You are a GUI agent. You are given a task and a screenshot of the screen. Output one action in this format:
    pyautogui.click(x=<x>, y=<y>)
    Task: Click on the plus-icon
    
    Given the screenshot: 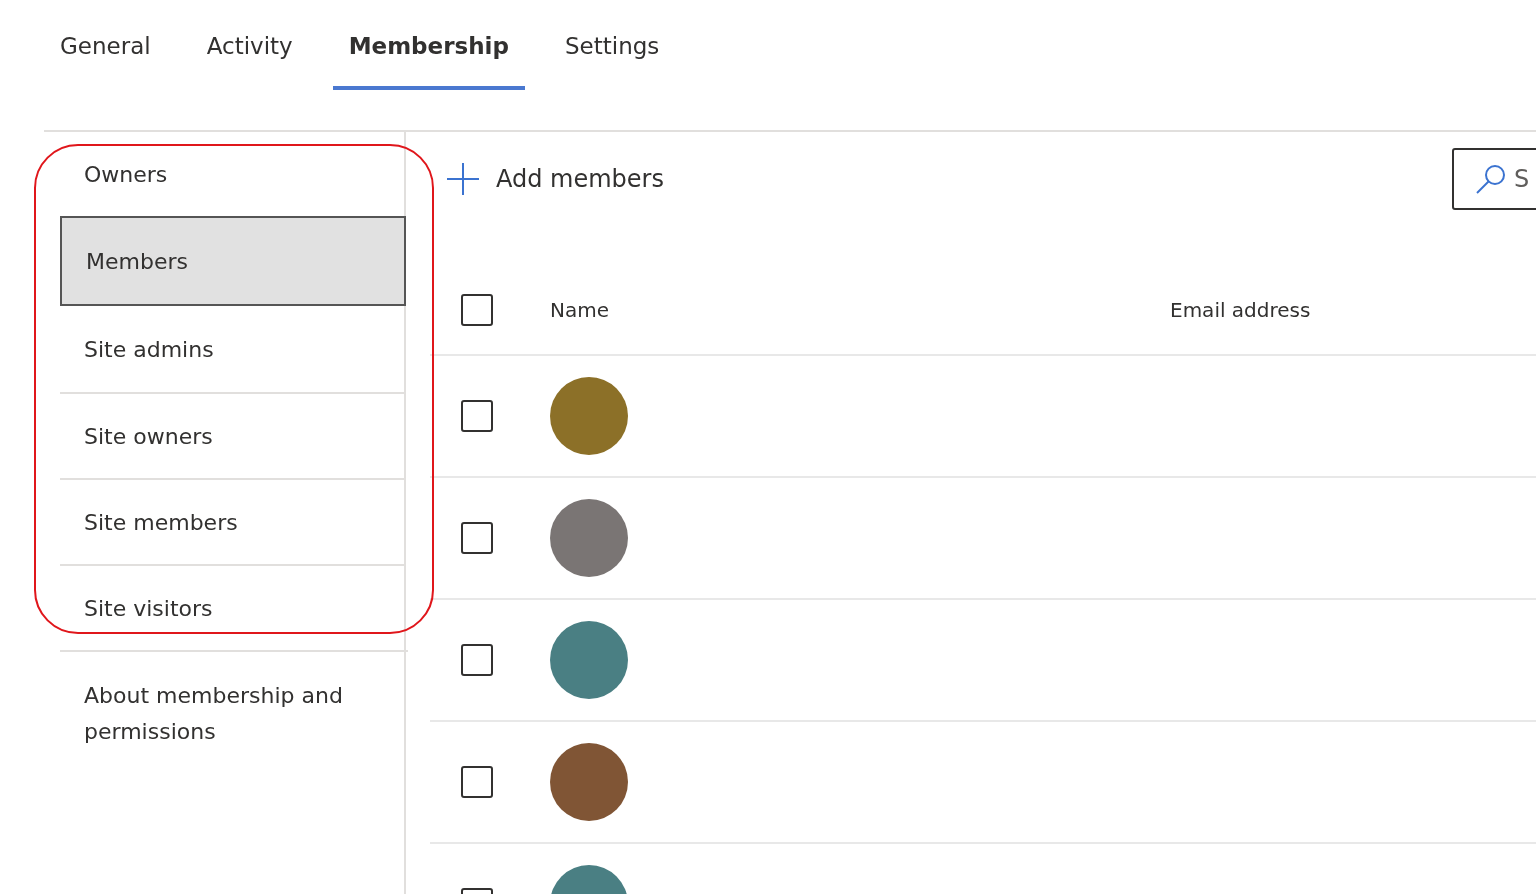 What is the action you would take?
    pyautogui.click(x=463, y=179)
    